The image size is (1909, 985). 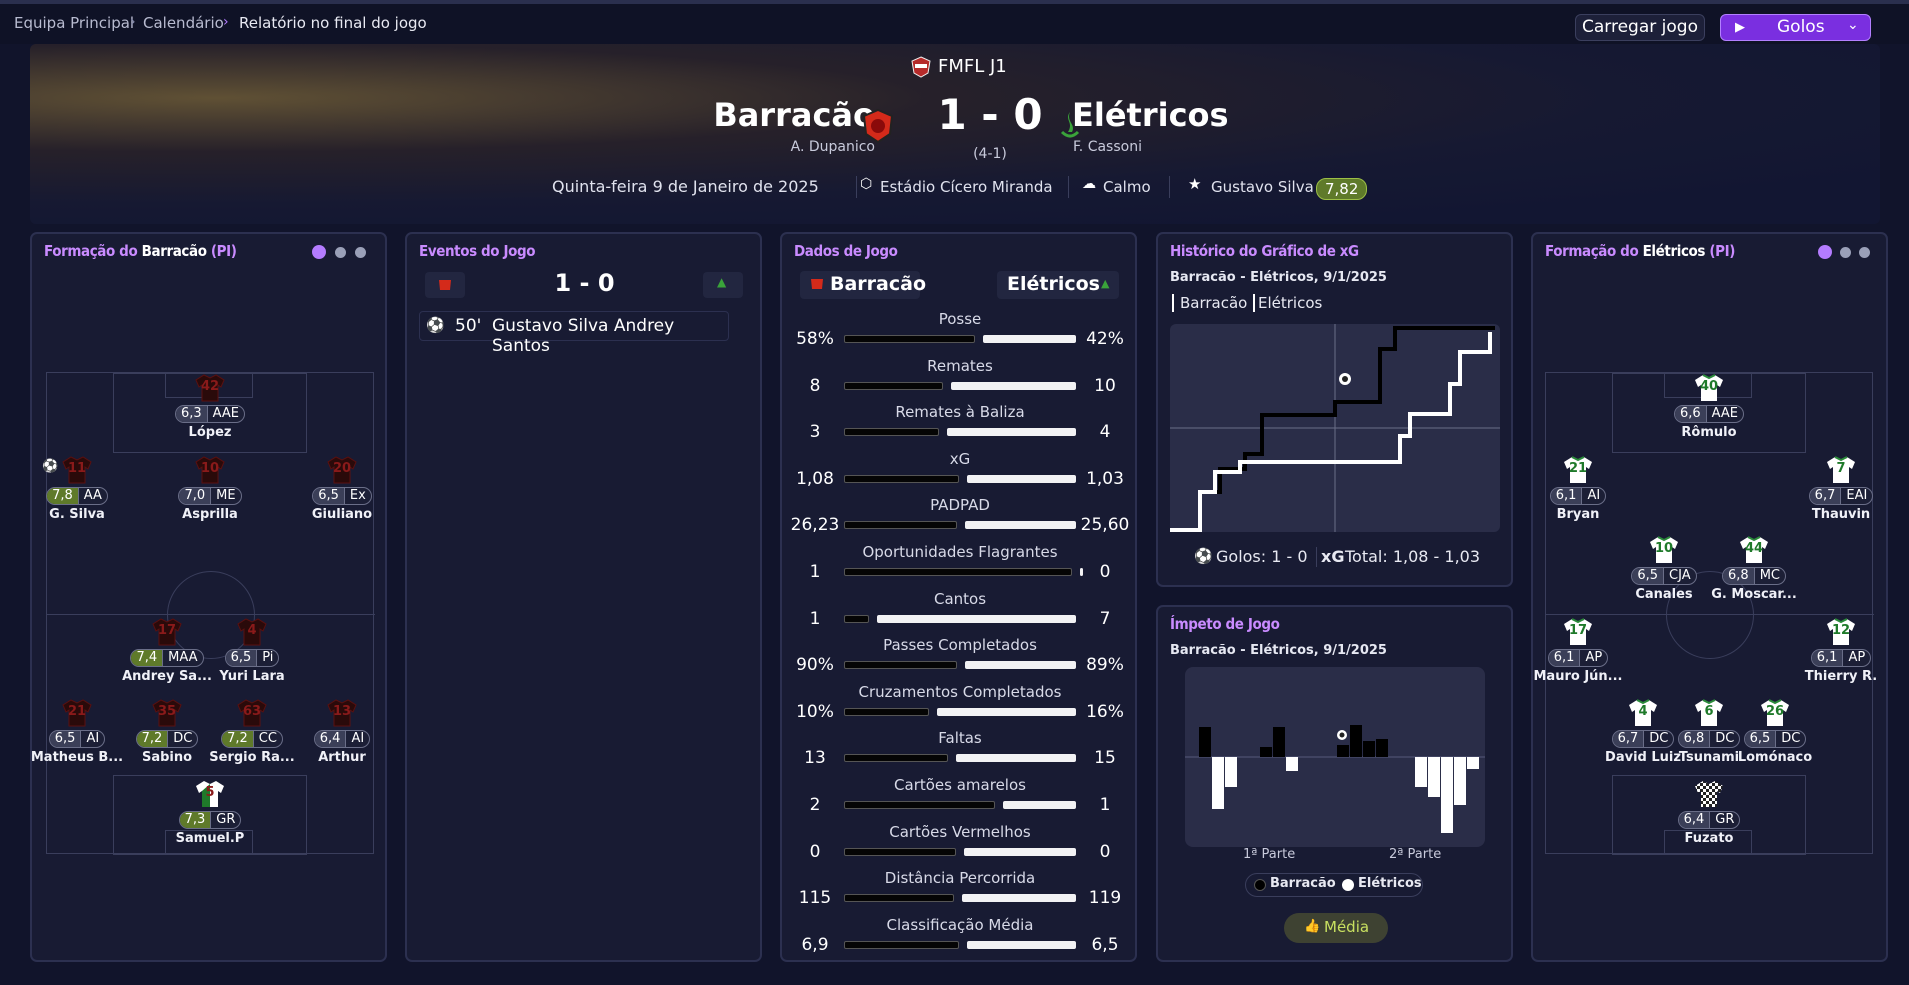 What do you see at coordinates (960, 412) in the screenshot?
I see `stat-label: Remates à Baliza` at bounding box center [960, 412].